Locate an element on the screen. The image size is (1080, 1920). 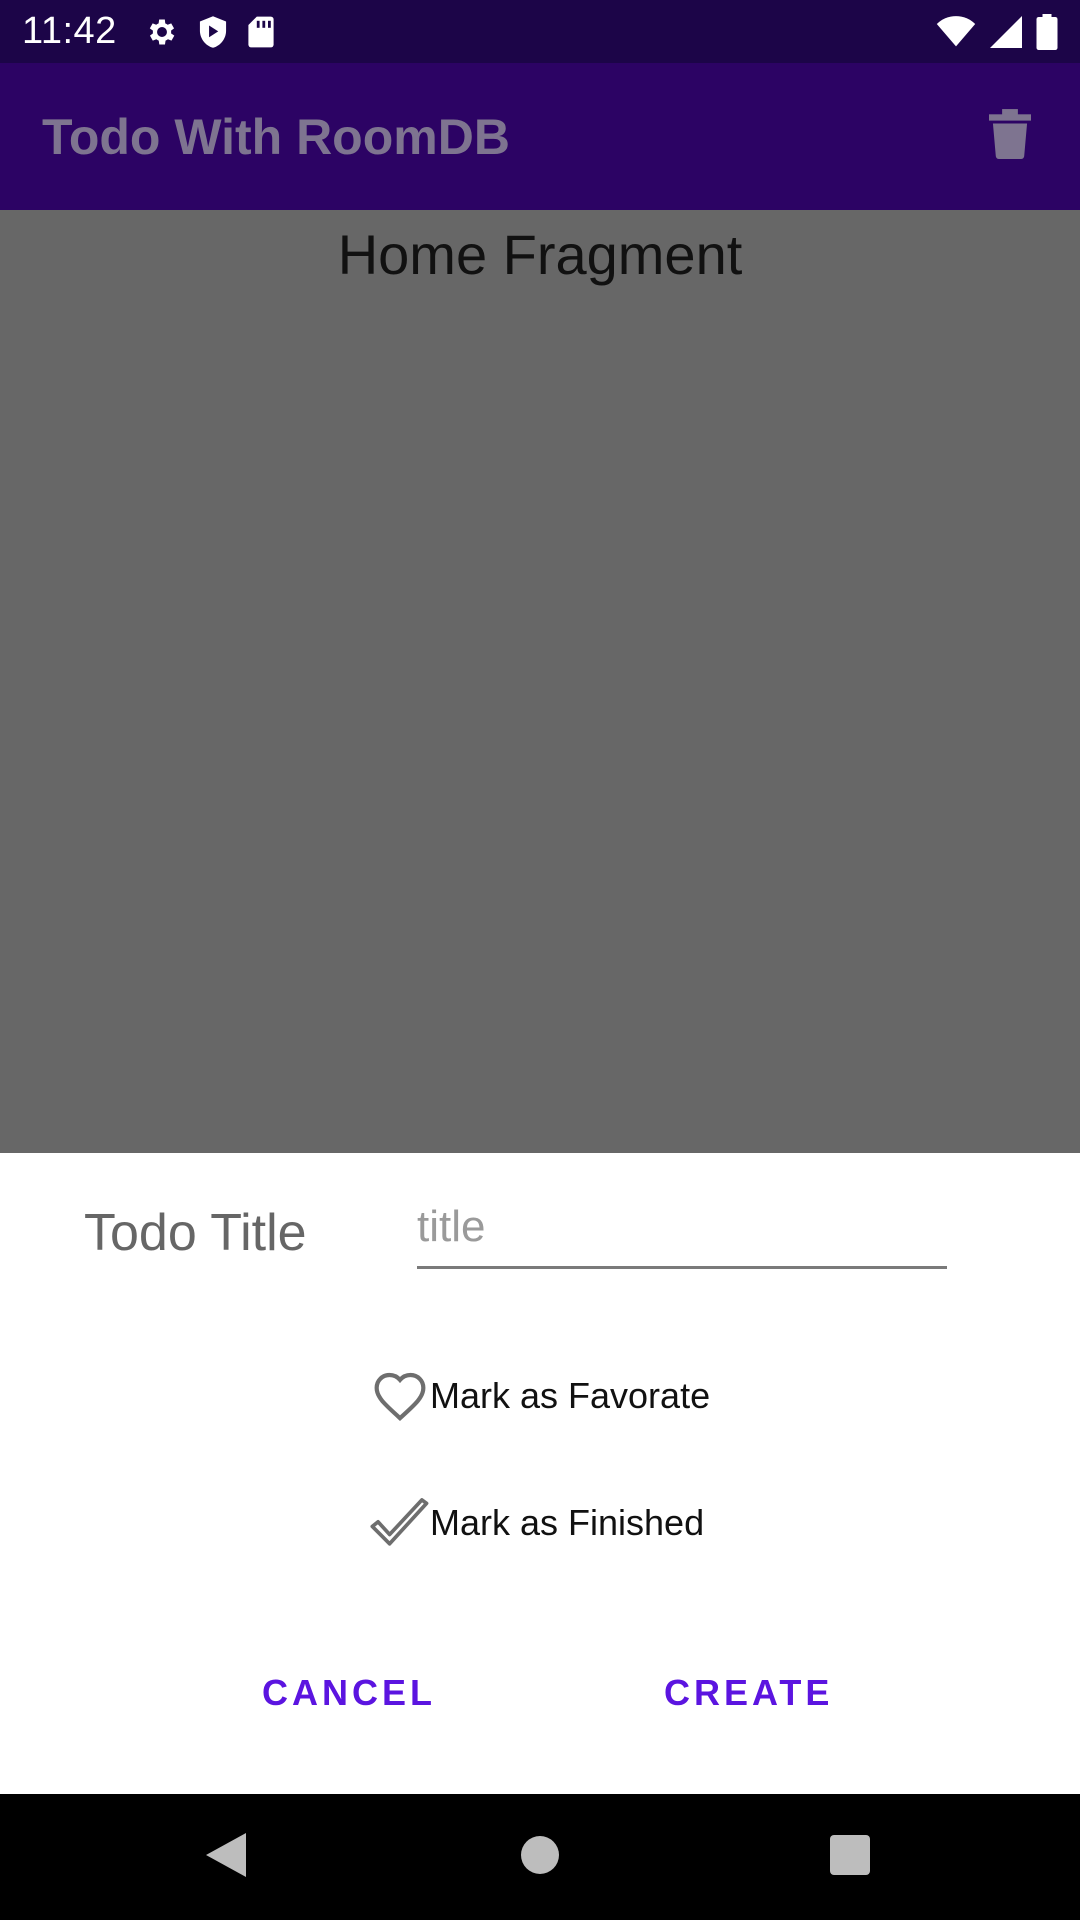
status-left: 11:42 is located at coordinates (157, 31).